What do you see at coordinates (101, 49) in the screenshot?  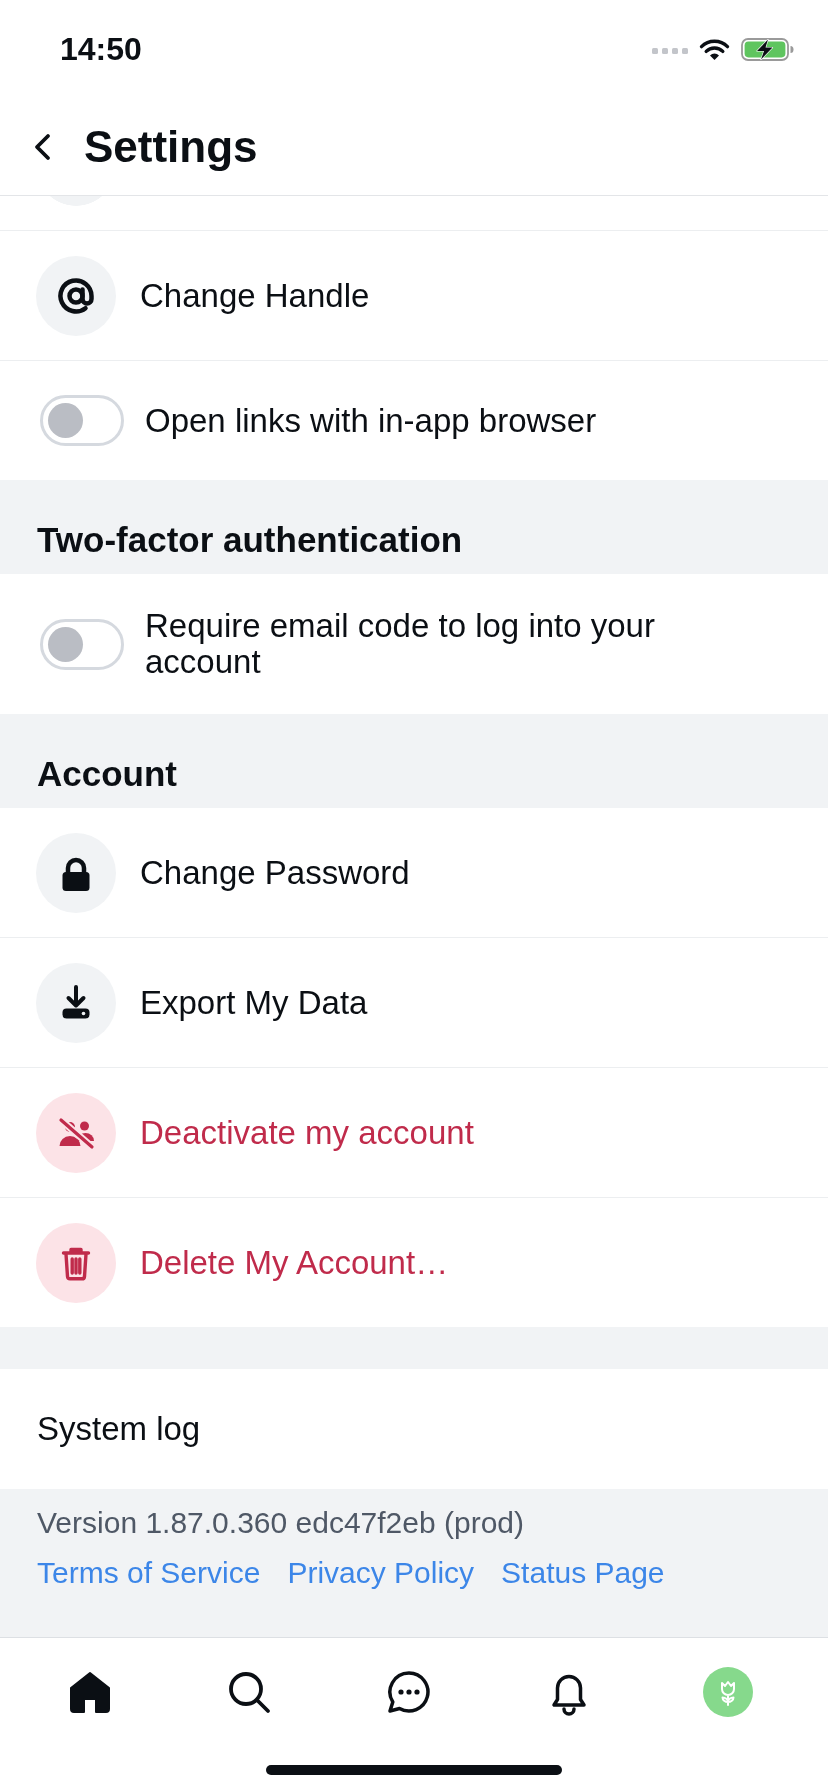 I see `status-time: 14:50` at bounding box center [101, 49].